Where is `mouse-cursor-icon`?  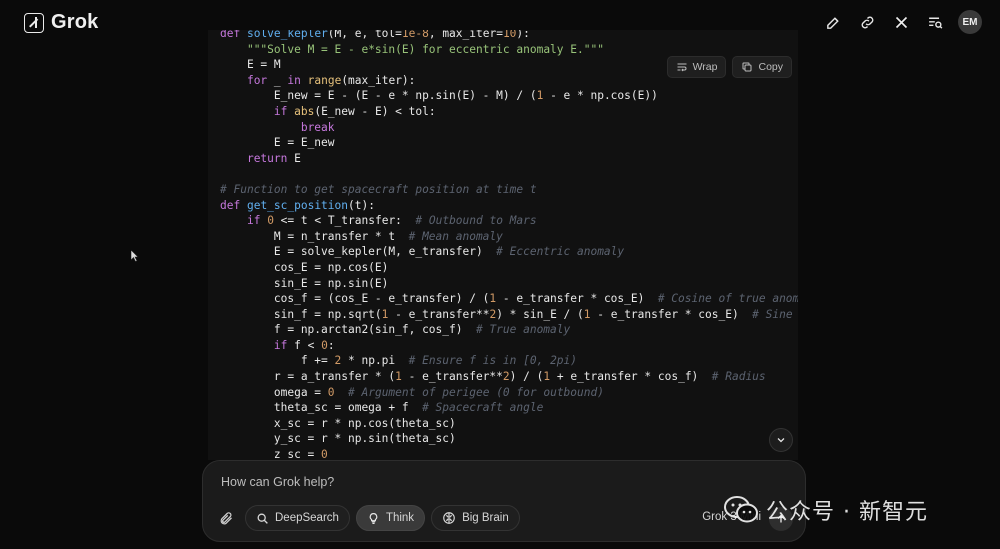 mouse-cursor-icon is located at coordinates (135, 256).